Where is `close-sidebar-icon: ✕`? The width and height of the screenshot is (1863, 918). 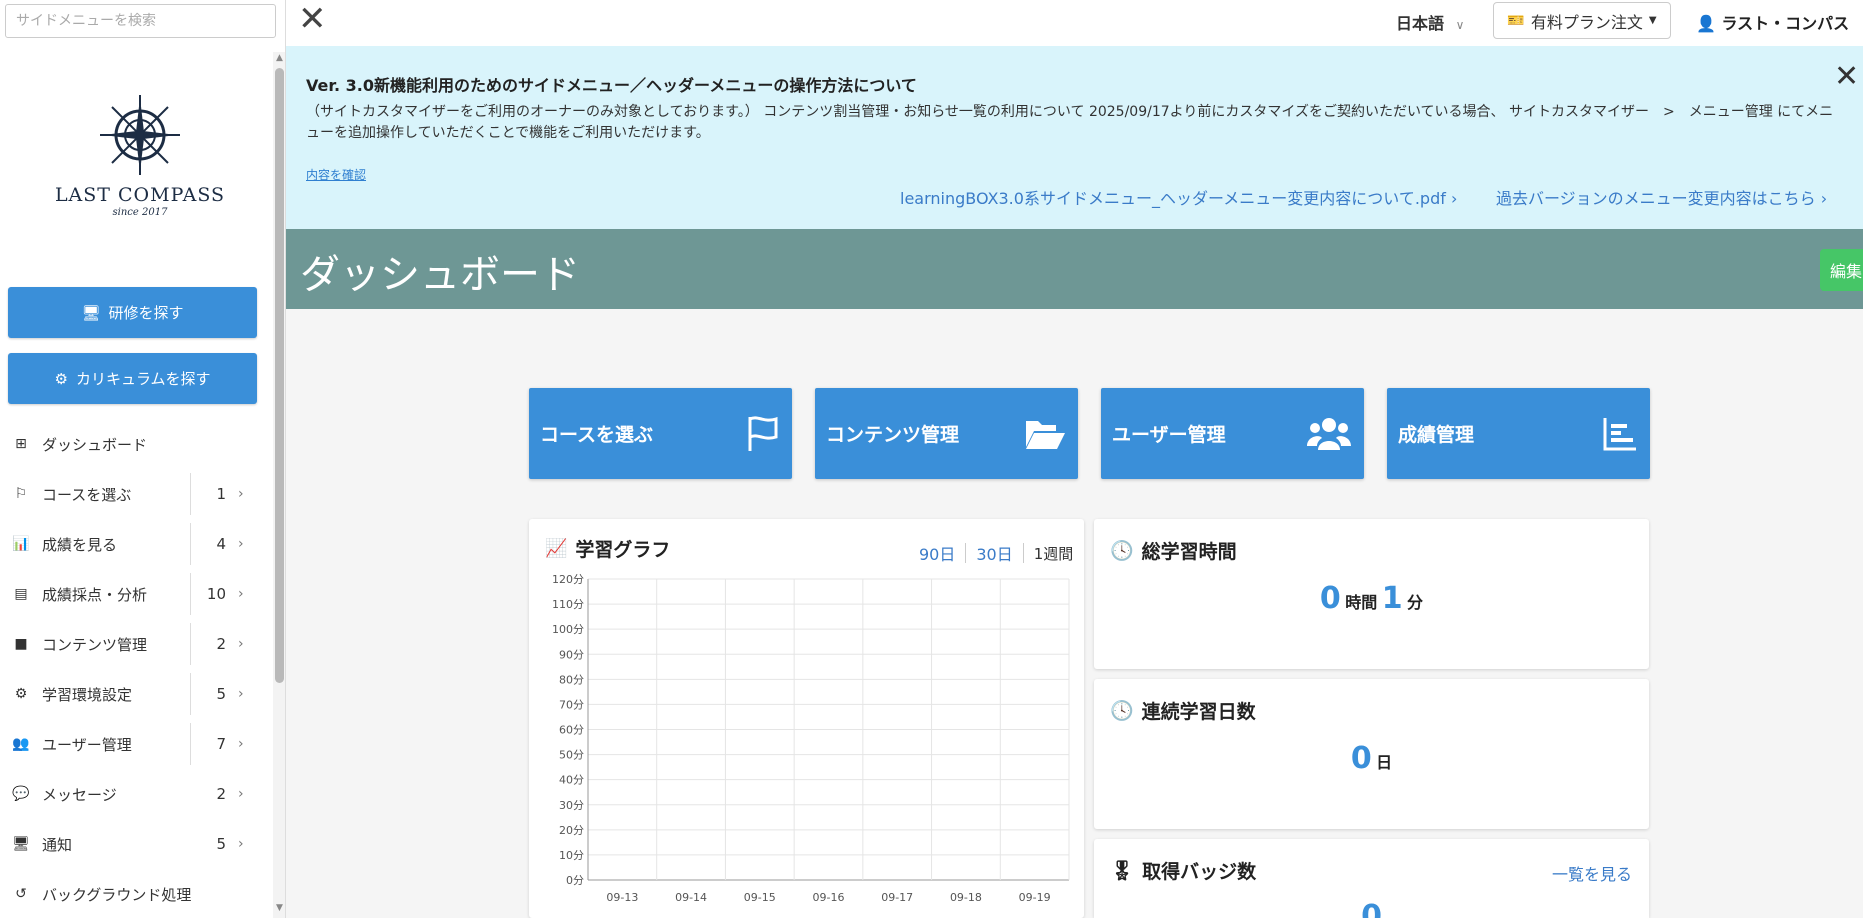
close-sidebar-icon: ✕ is located at coordinates (312, 19).